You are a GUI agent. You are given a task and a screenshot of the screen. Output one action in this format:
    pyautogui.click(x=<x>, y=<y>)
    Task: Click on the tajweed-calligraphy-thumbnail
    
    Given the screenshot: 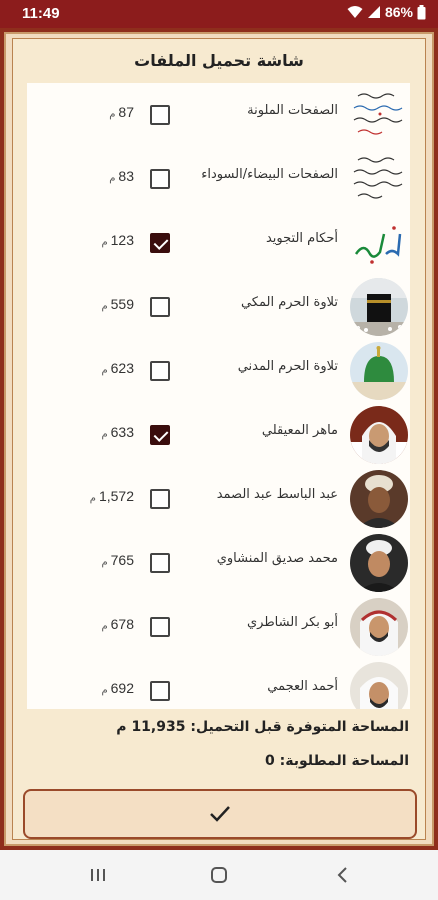 What is the action you would take?
    pyautogui.click(x=379, y=243)
    